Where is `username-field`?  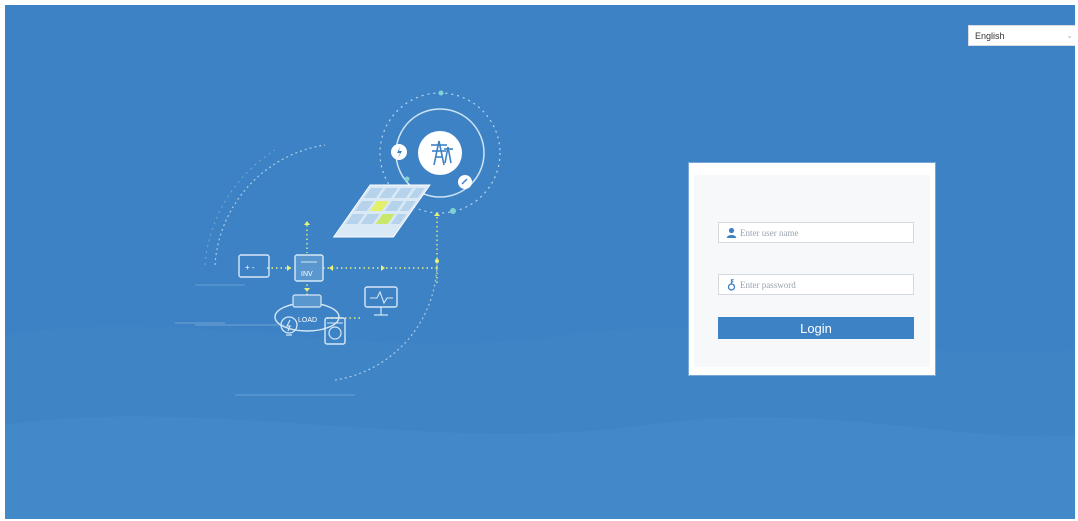 username-field is located at coordinates (816, 232).